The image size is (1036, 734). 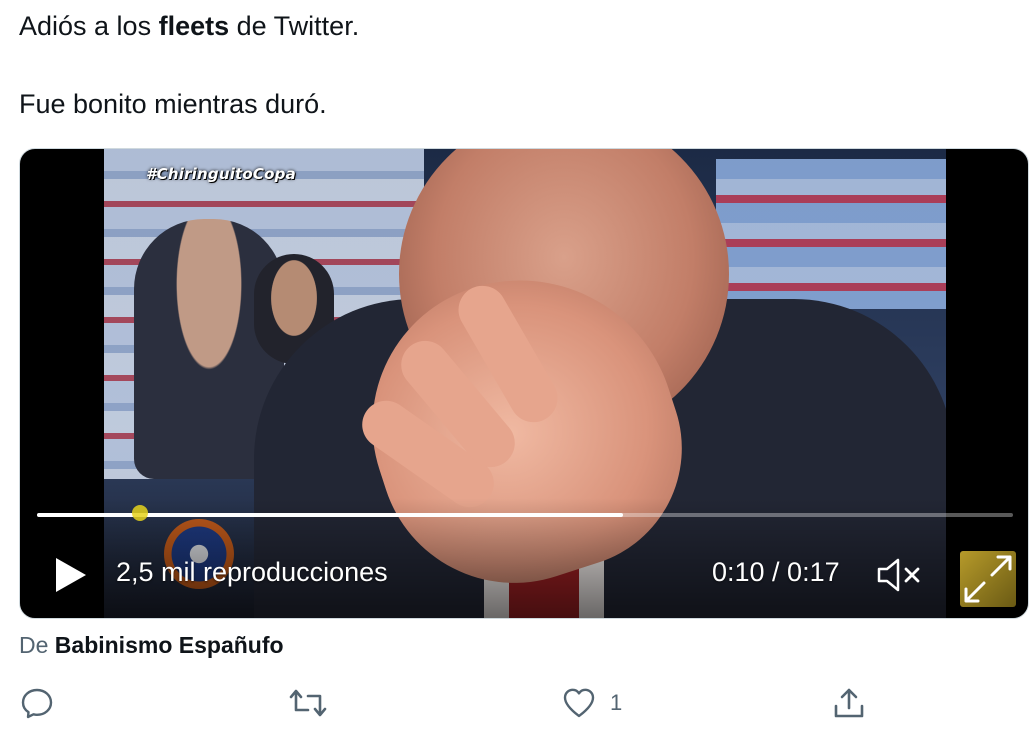 I want to click on mute-button, so click(x=900, y=575).